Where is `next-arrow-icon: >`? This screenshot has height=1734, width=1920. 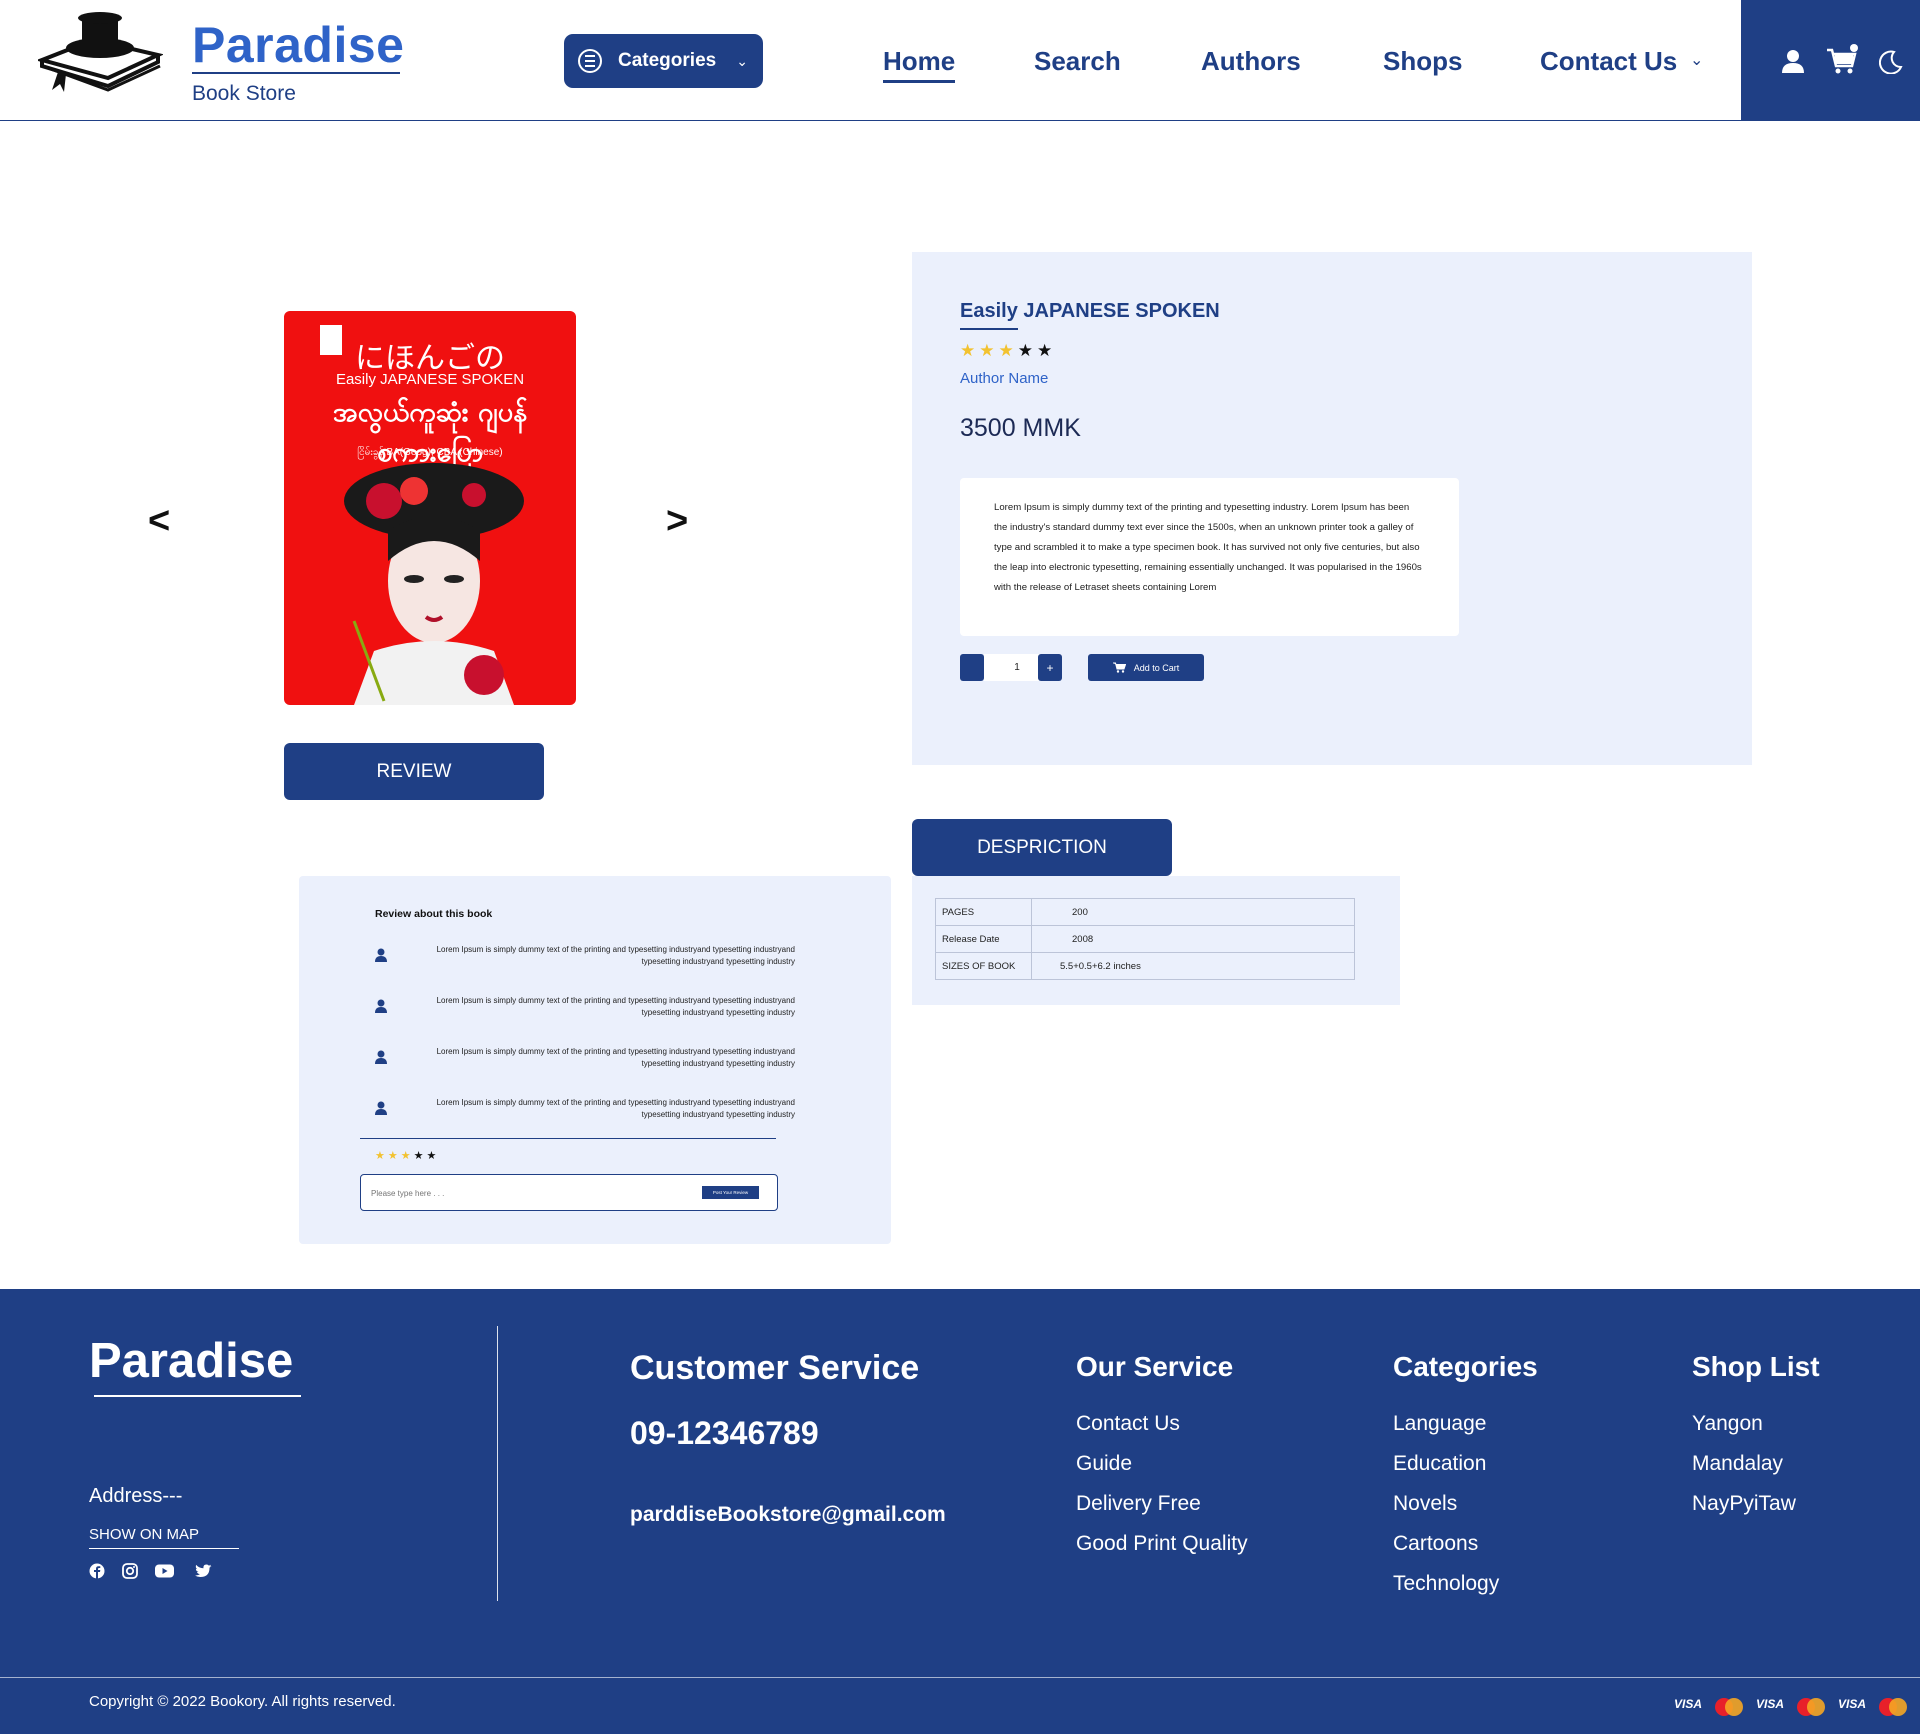 next-arrow-icon: > is located at coordinates (677, 521).